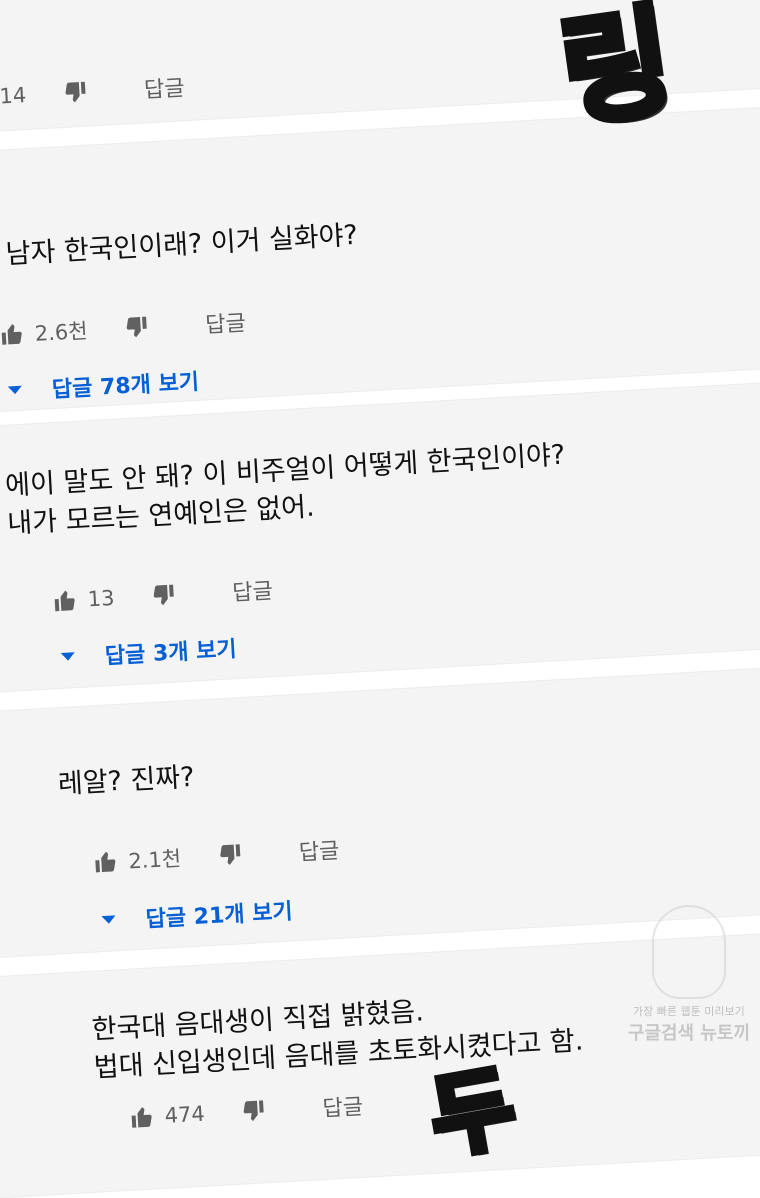 The width and height of the screenshot is (760, 1198). I want to click on comment-actions: 474 답글, so click(246, 1111).